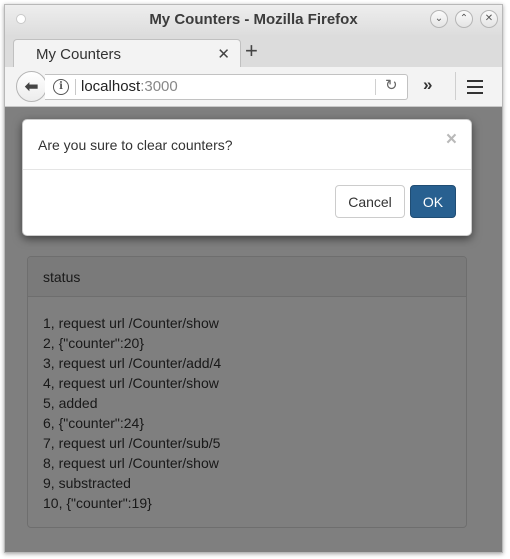 Image resolution: width=510 pixels, height=559 pixels. Describe the element at coordinates (135, 145) in the screenshot. I see `dialog-message: Are you sure to clear counters?` at that location.